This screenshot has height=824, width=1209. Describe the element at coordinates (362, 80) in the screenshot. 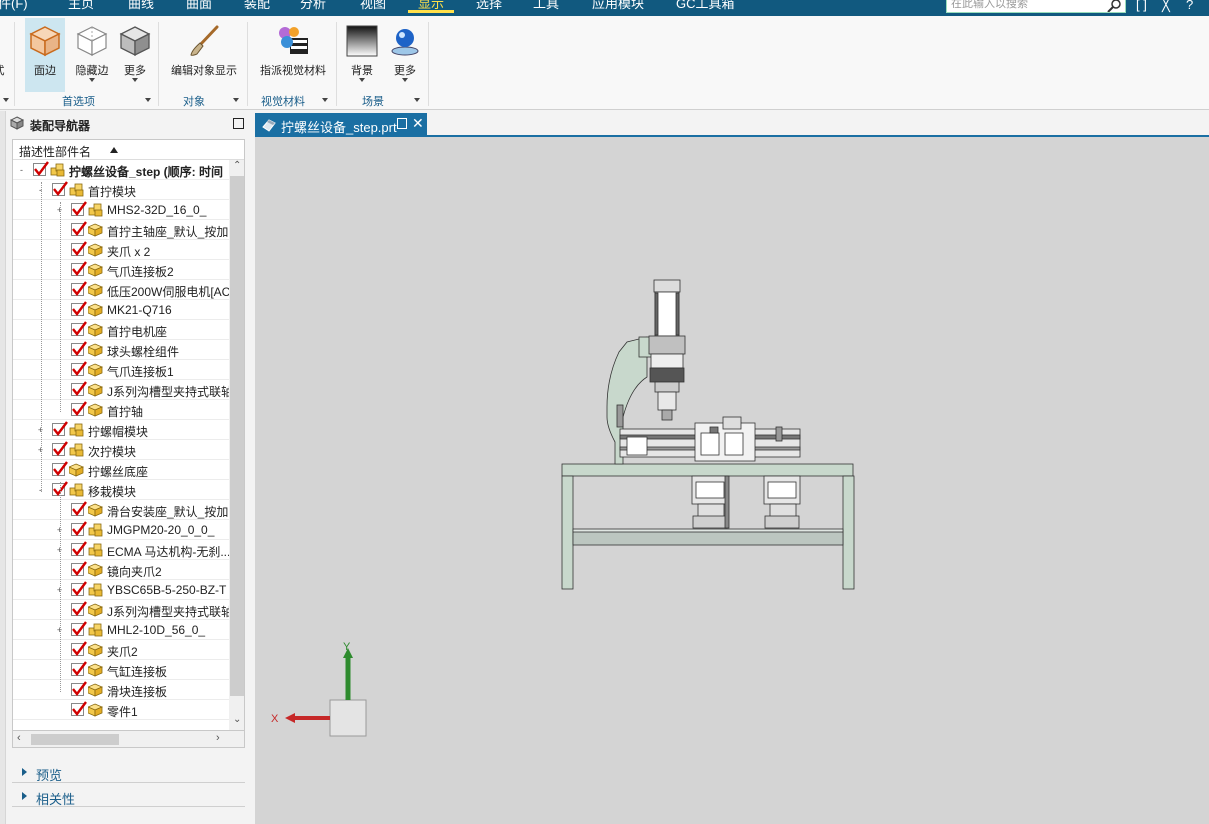

I see `background-dropdown-icon` at that location.